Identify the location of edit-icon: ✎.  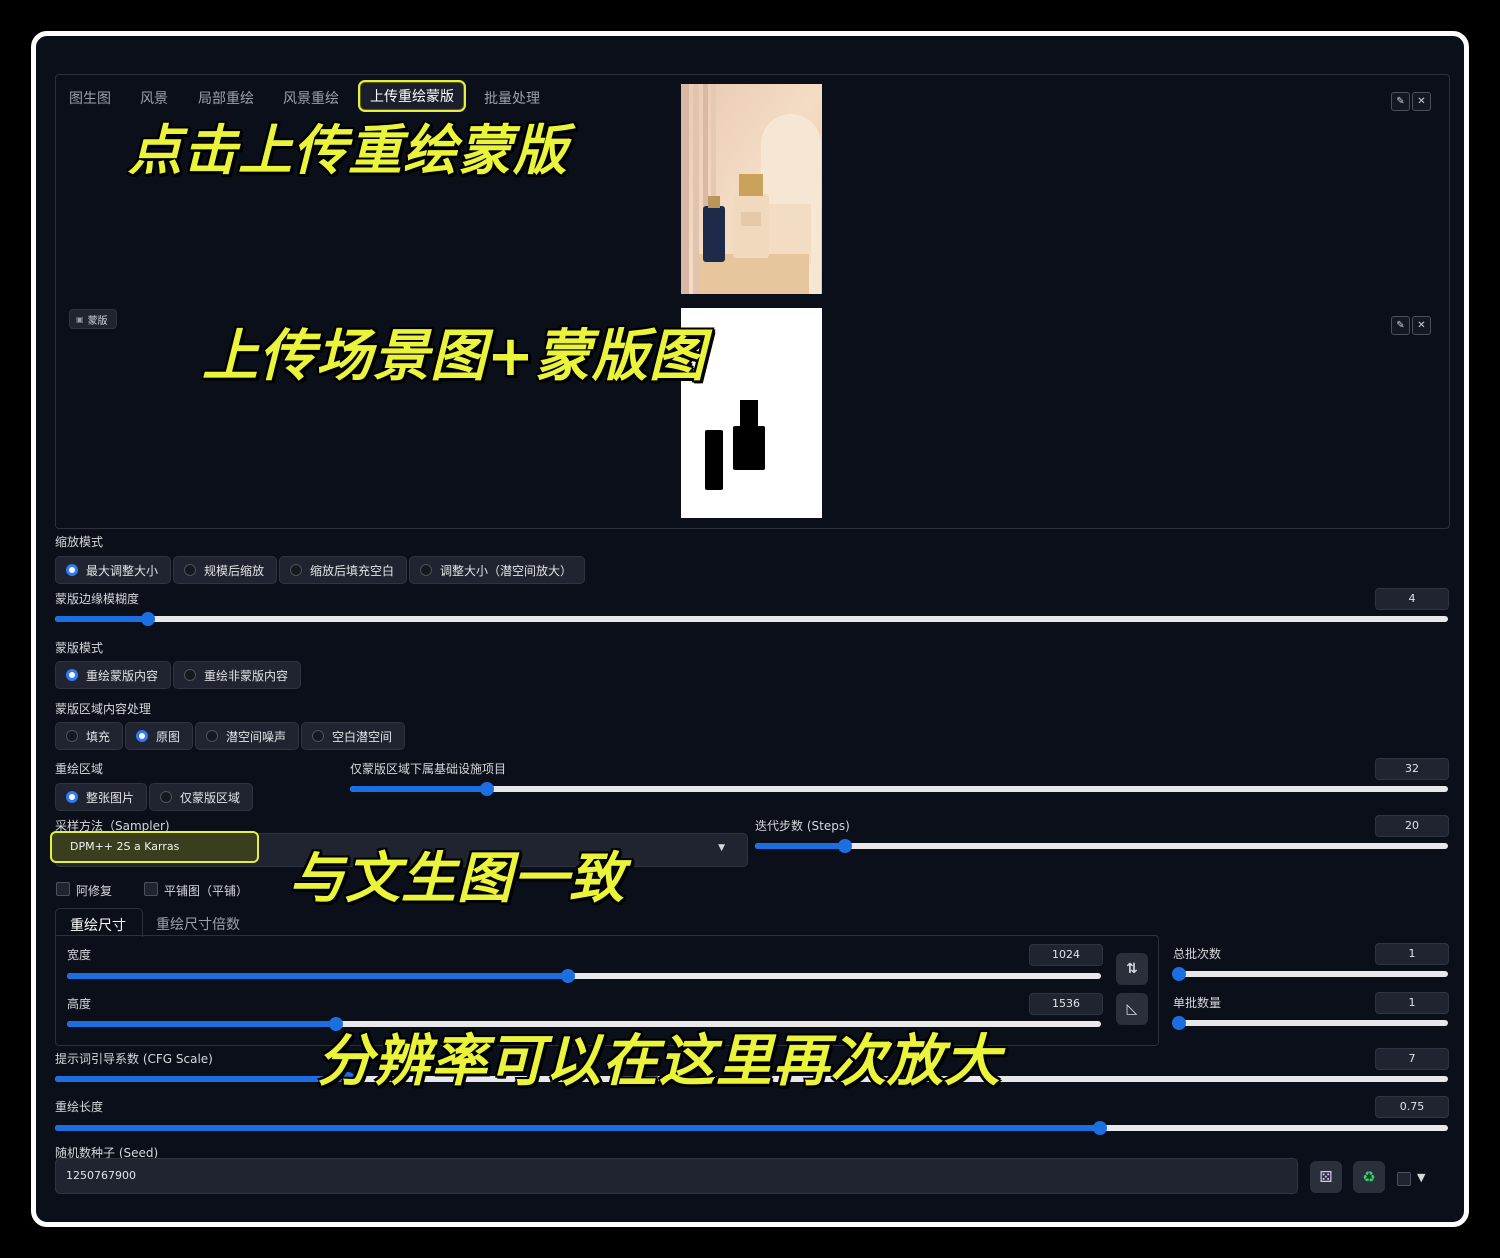
(1400, 101).